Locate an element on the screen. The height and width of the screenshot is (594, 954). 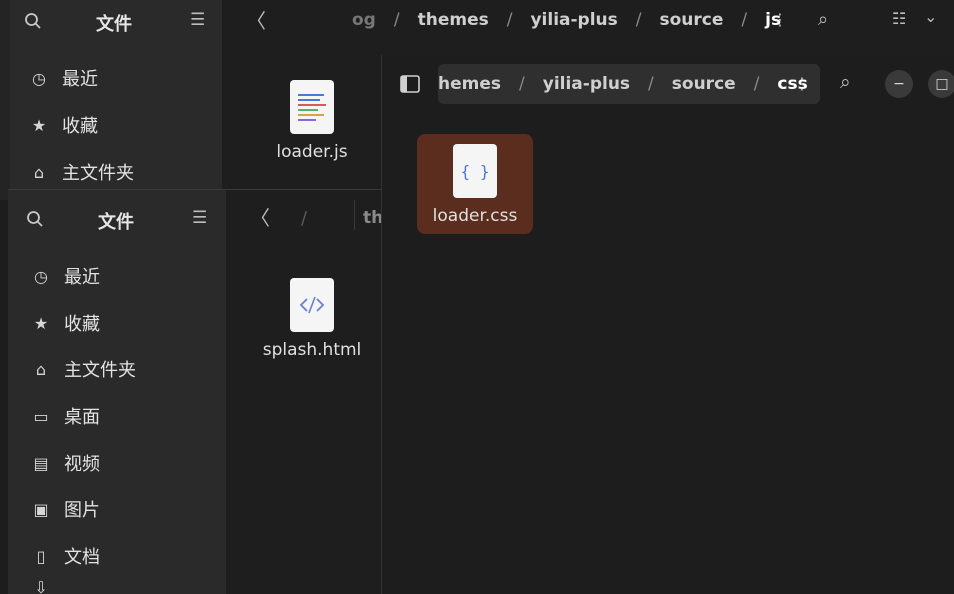
document-icon: ▯ is located at coordinates (41, 556).